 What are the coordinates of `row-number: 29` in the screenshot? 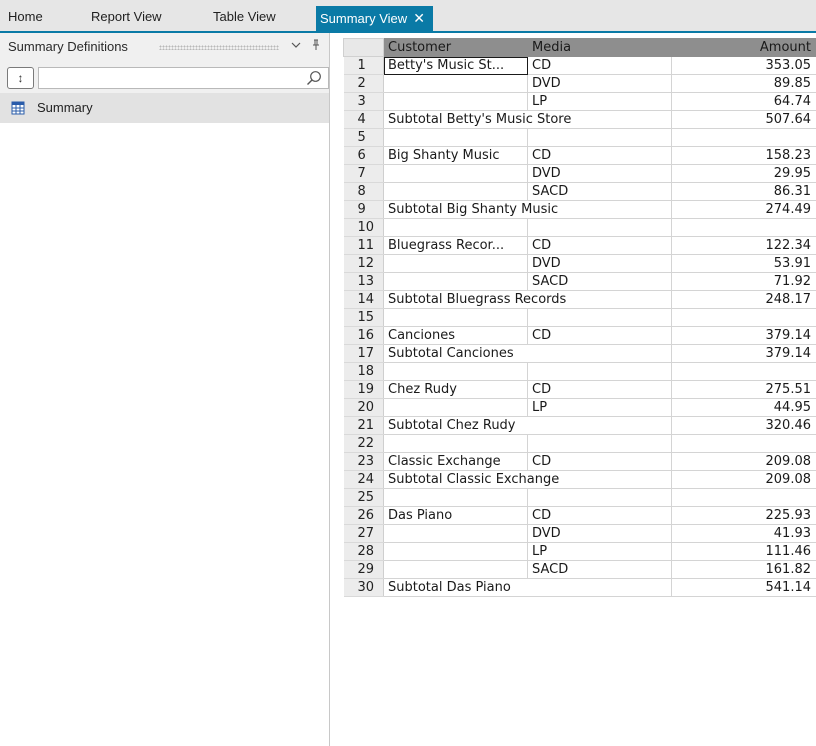 It's located at (363, 569).